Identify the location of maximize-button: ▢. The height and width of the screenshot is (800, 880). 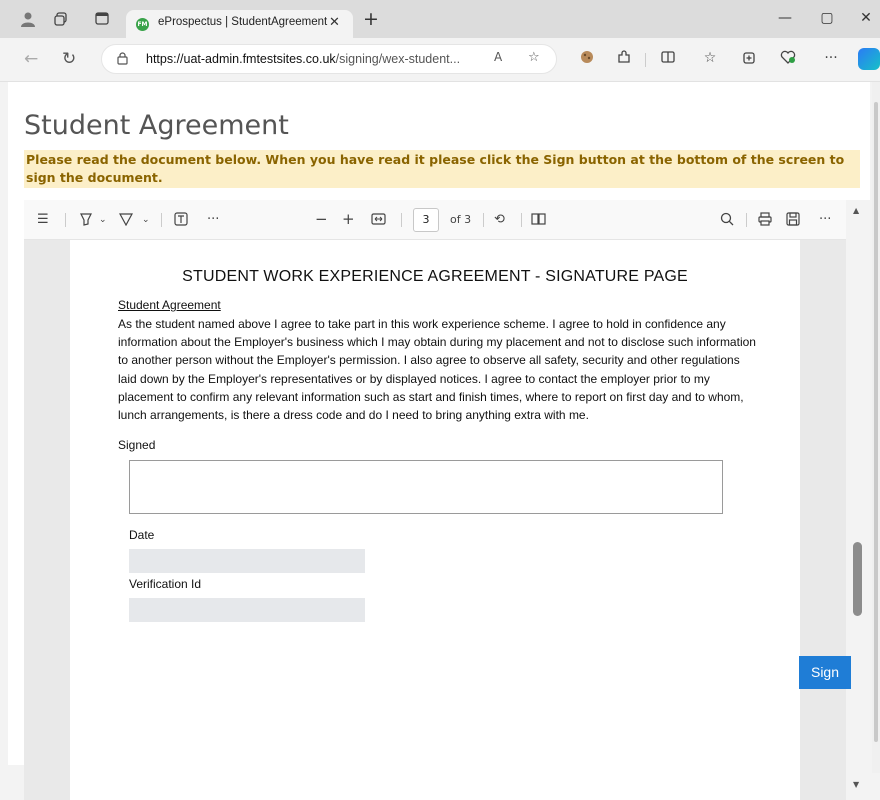
(827, 18).